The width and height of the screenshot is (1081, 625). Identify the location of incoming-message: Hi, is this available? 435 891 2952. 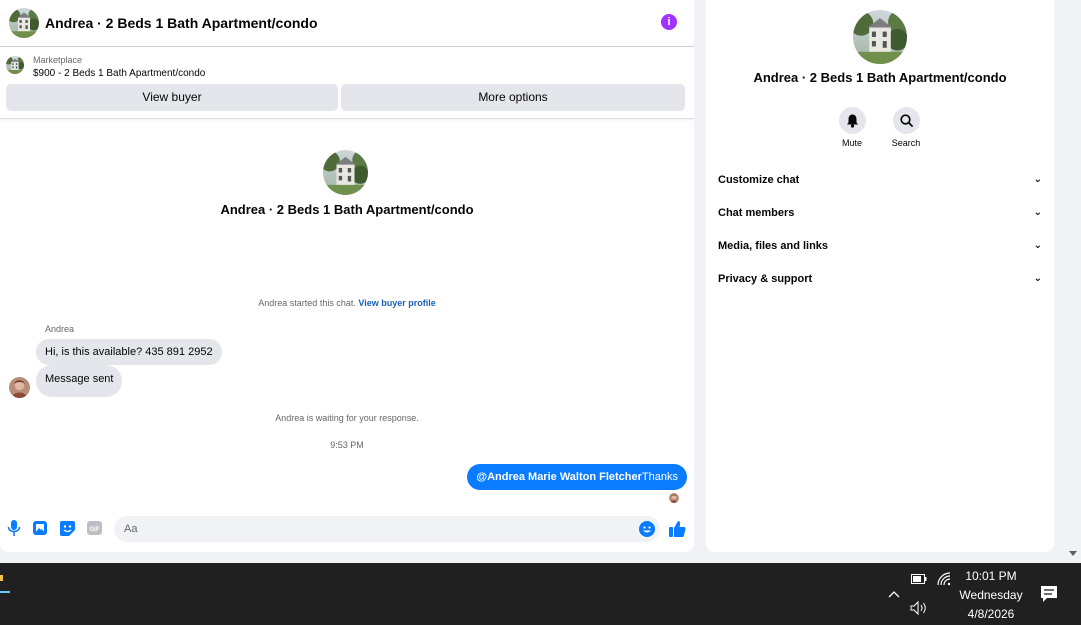
(129, 352).